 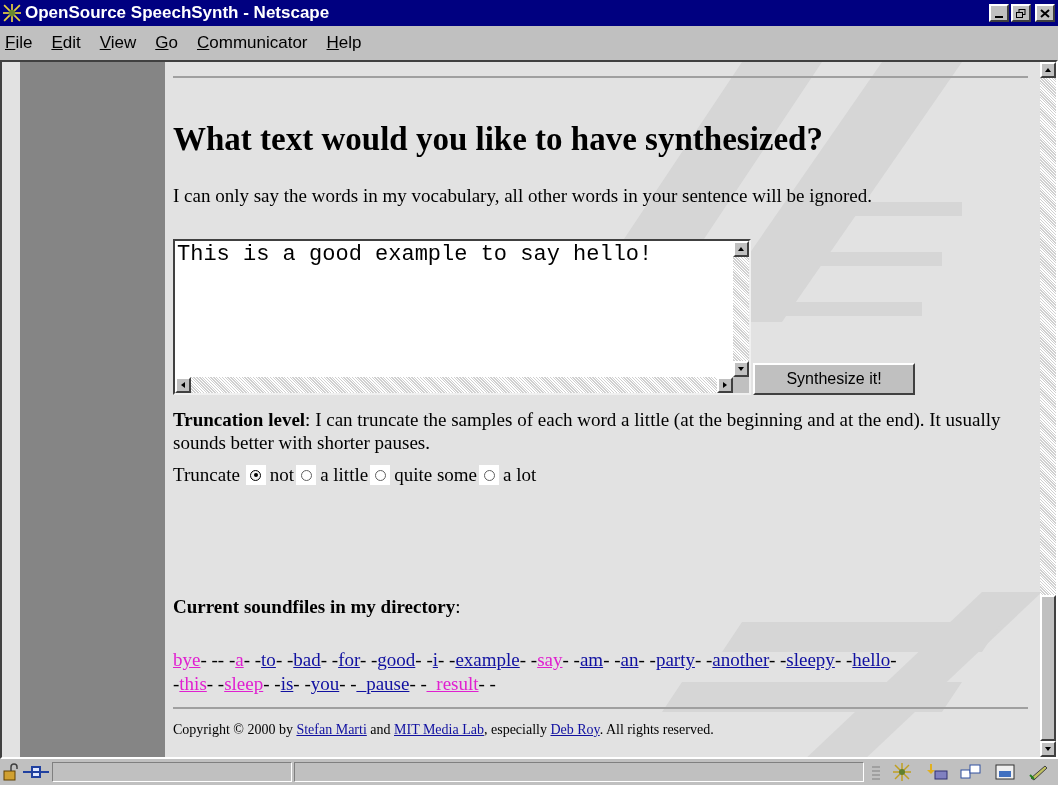 I want to click on menu-item: View, so click(x=118, y=43).